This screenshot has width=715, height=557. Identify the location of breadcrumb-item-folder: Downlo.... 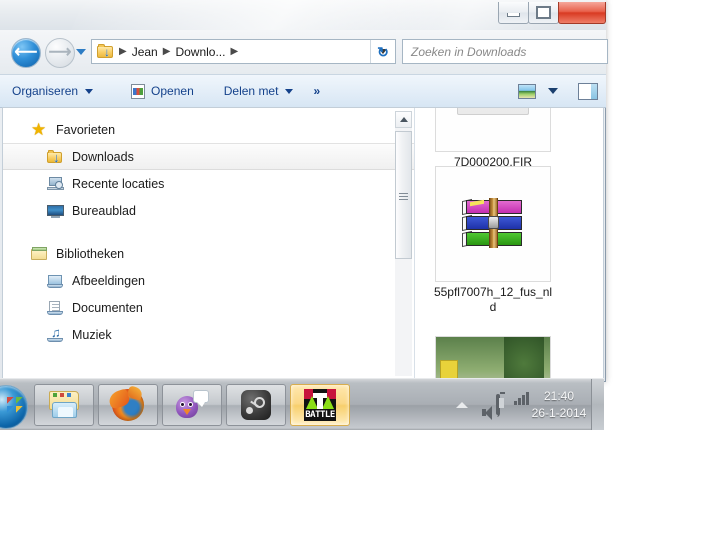
(200, 52).